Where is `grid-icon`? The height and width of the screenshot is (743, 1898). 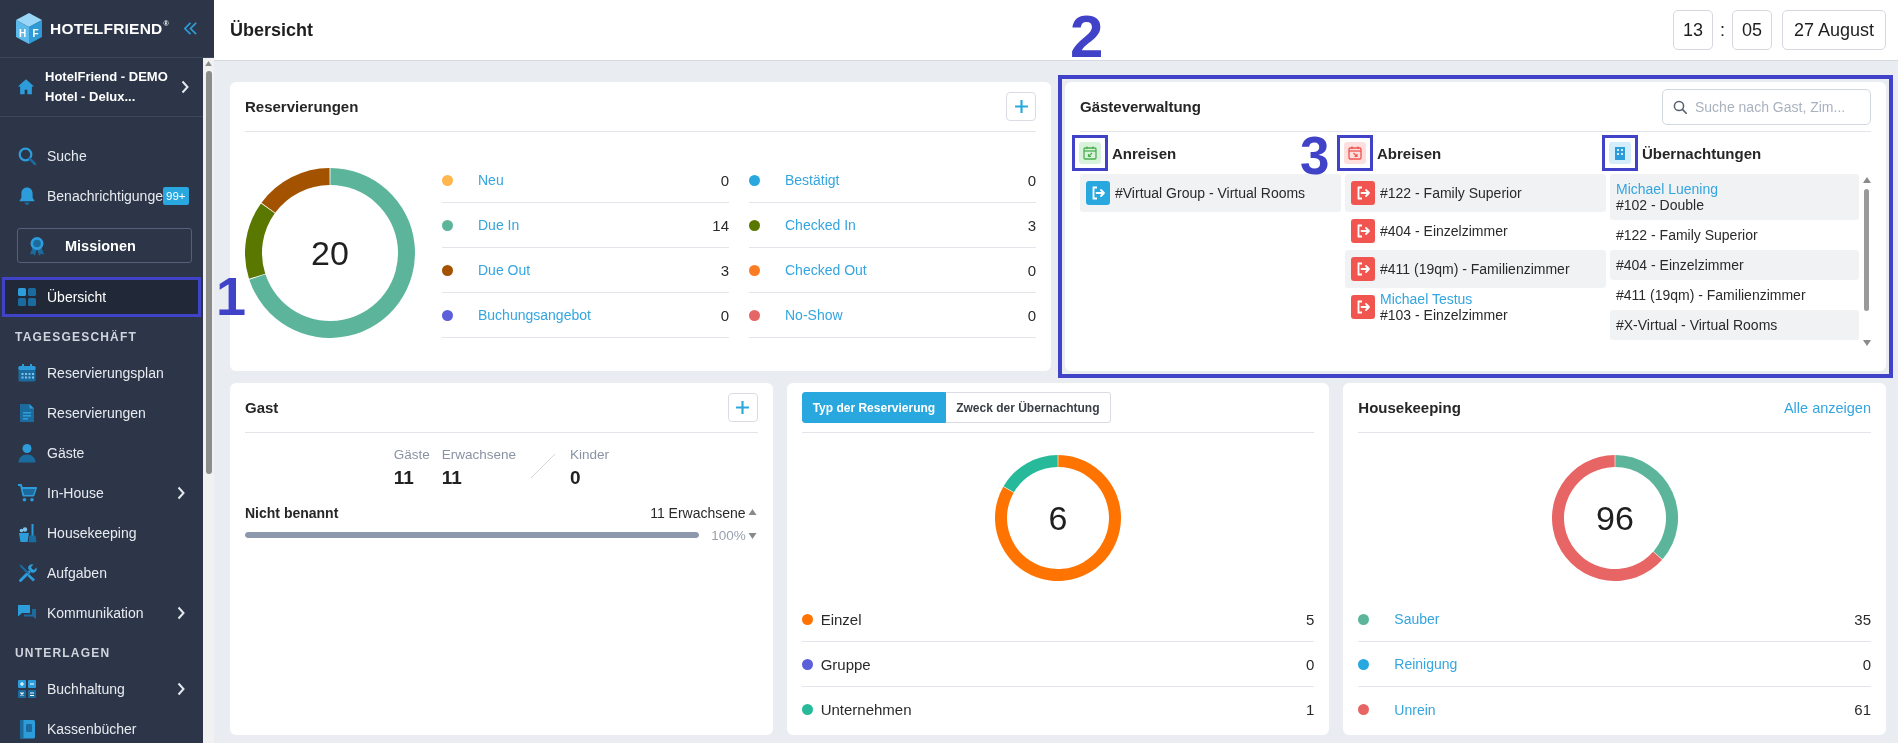 grid-icon is located at coordinates (27, 297).